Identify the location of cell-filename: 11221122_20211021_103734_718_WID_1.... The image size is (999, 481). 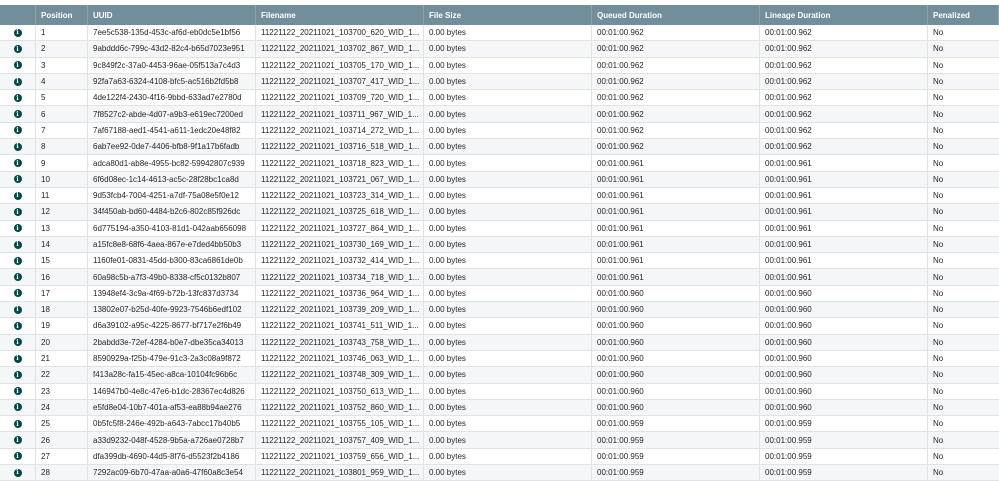
(340, 277).